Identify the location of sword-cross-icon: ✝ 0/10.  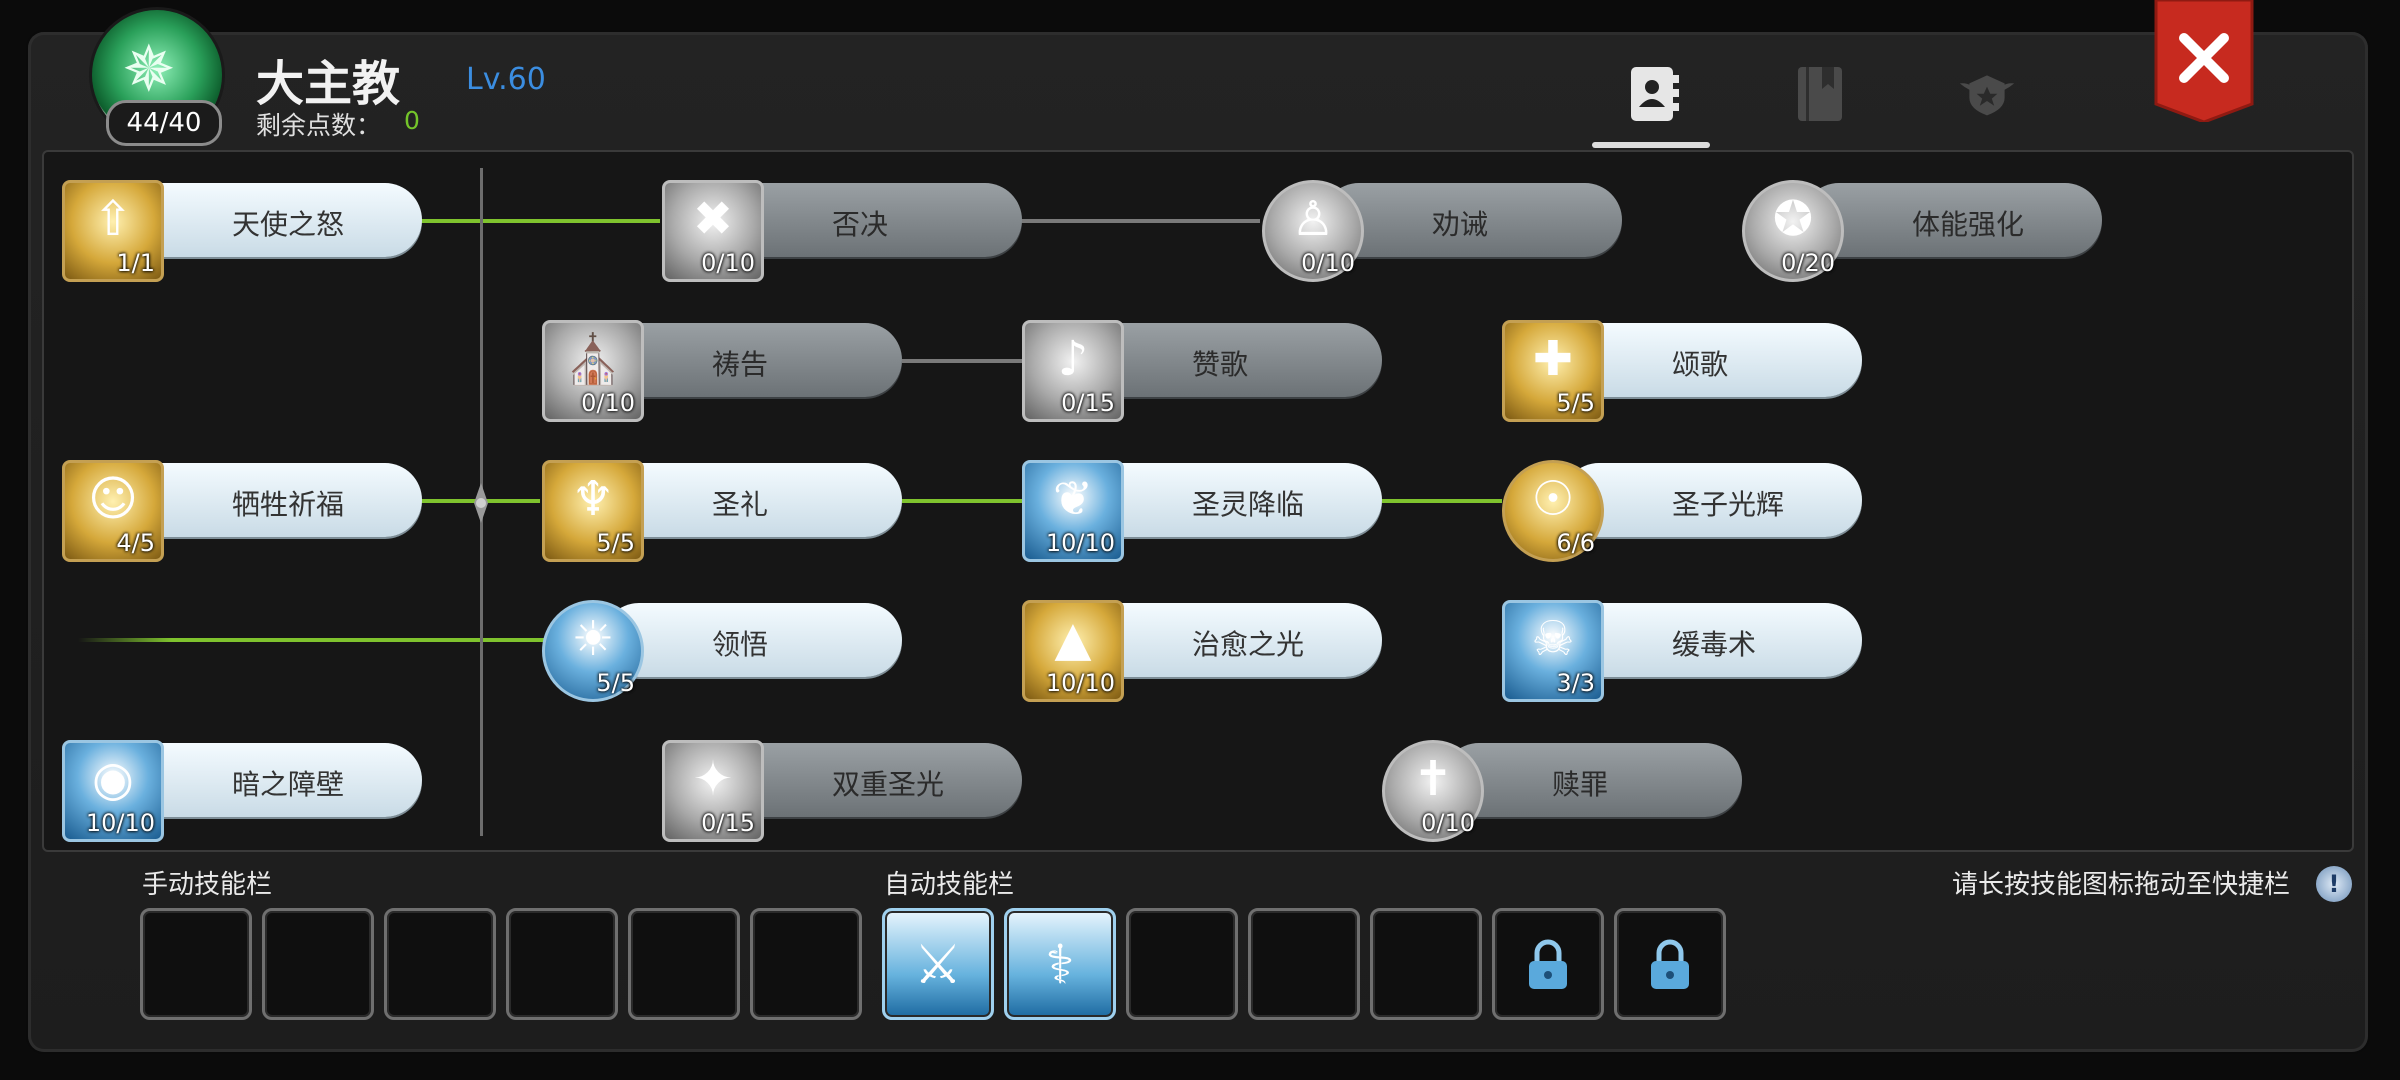
(1433, 791).